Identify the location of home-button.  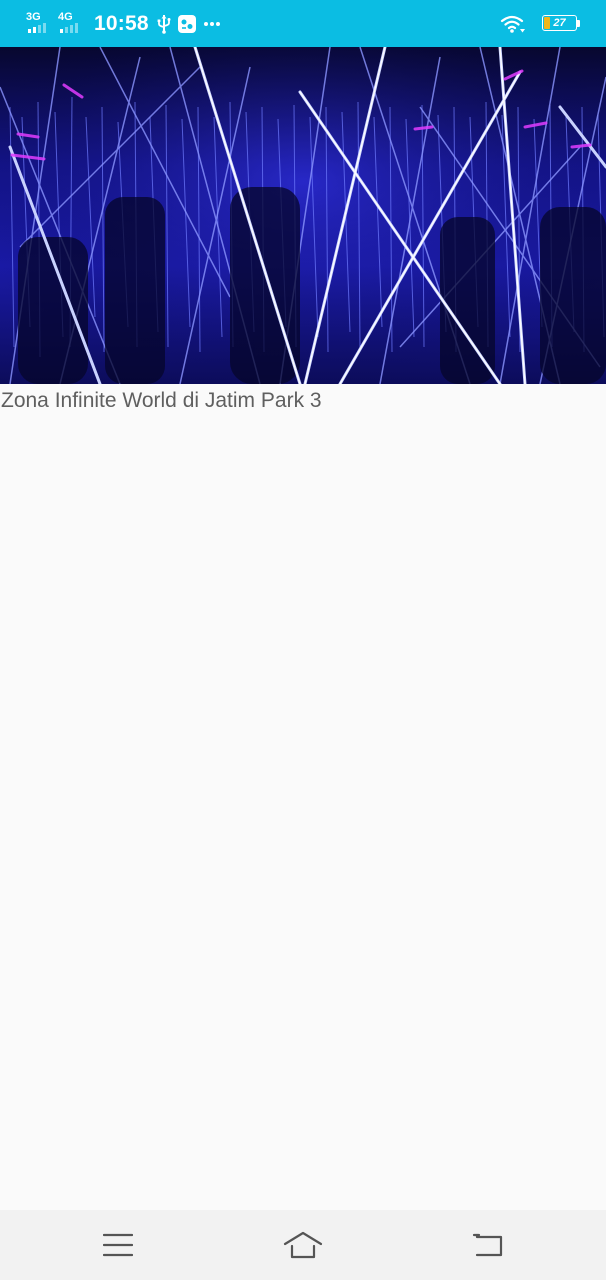
(303, 1245).